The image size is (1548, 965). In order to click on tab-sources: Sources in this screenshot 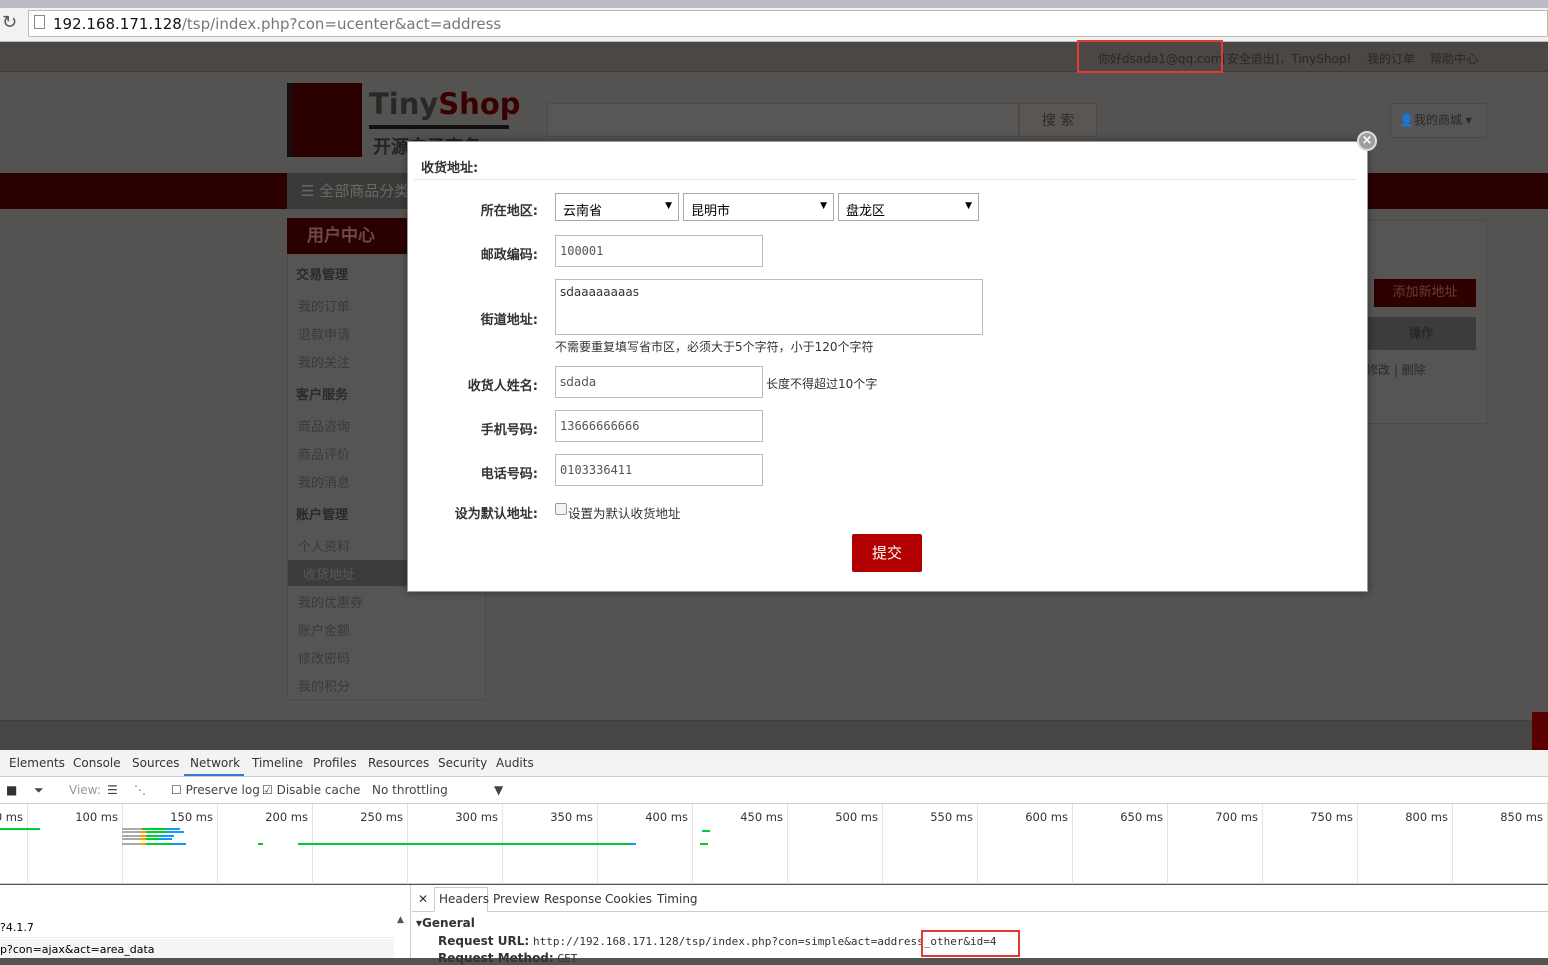, I will do `click(155, 763)`.